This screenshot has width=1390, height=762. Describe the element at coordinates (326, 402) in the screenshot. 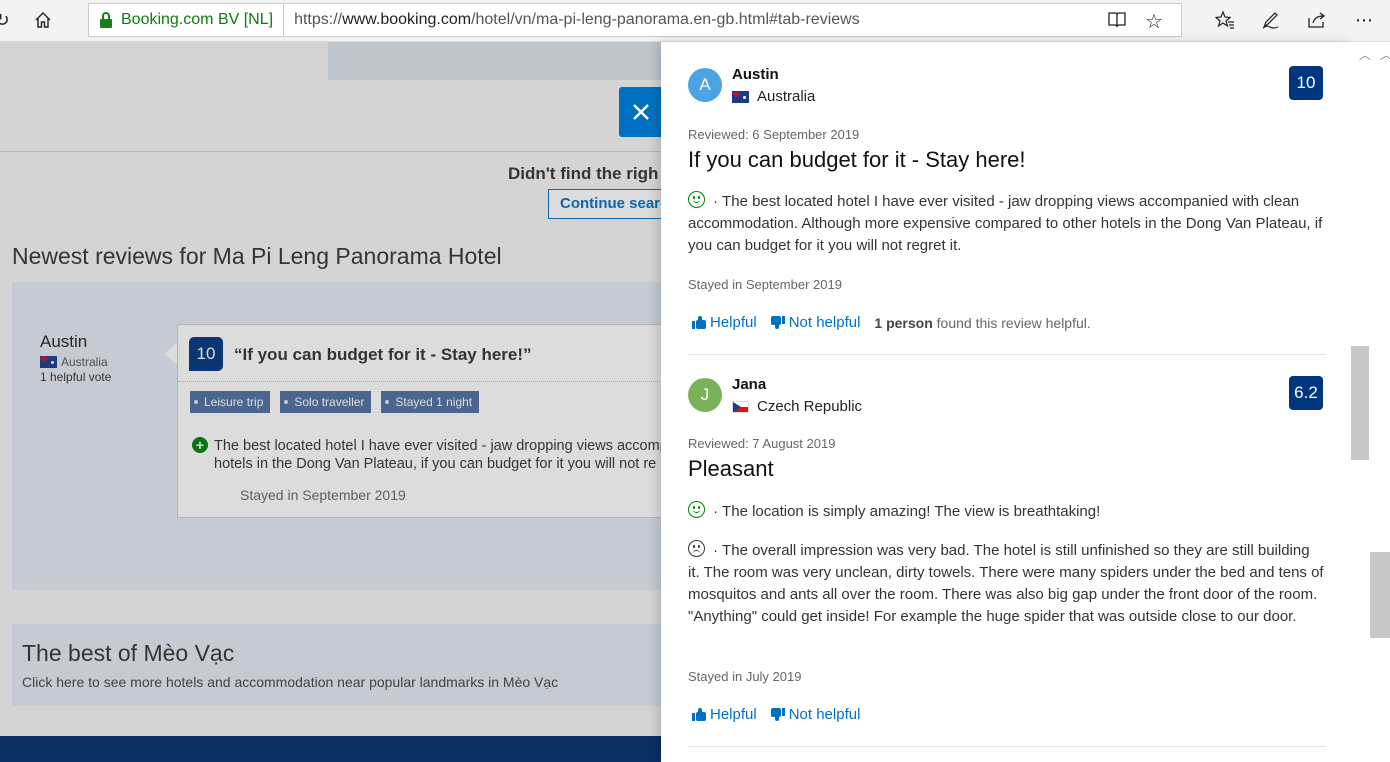

I see `tag-solo-traveller: Solo traveller` at that location.